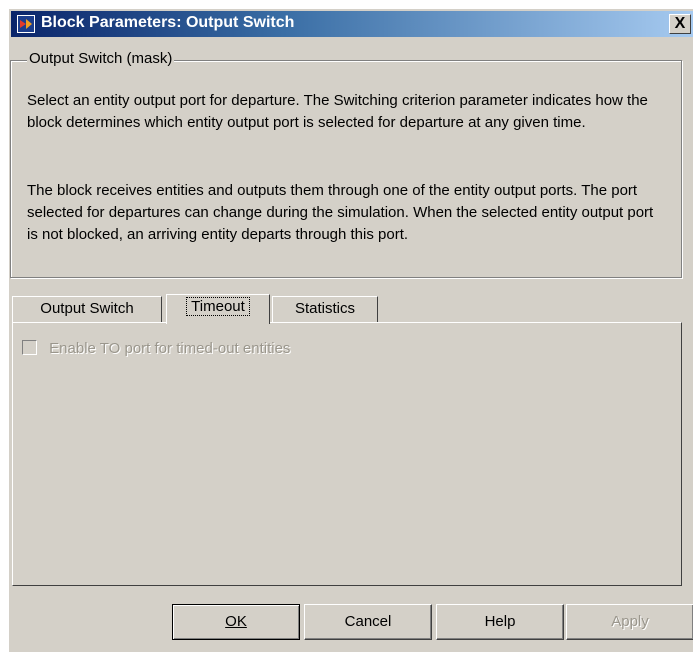 The height and width of the screenshot is (652, 693). What do you see at coordinates (352, 24) in the screenshot?
I see `title-bar: Block Parameters: Output Switch X` at bounding box center [352, 24].